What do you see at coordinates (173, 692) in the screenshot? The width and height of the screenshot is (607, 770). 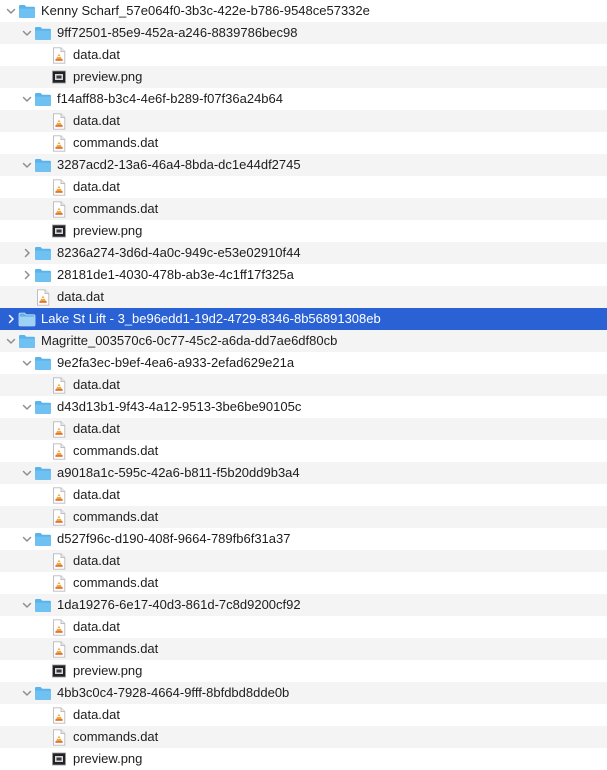 I see `item-name: 4bb3c0c4-7928-4664-9fff-8bfdbd8dde0b` at bounding box center [173, 692].